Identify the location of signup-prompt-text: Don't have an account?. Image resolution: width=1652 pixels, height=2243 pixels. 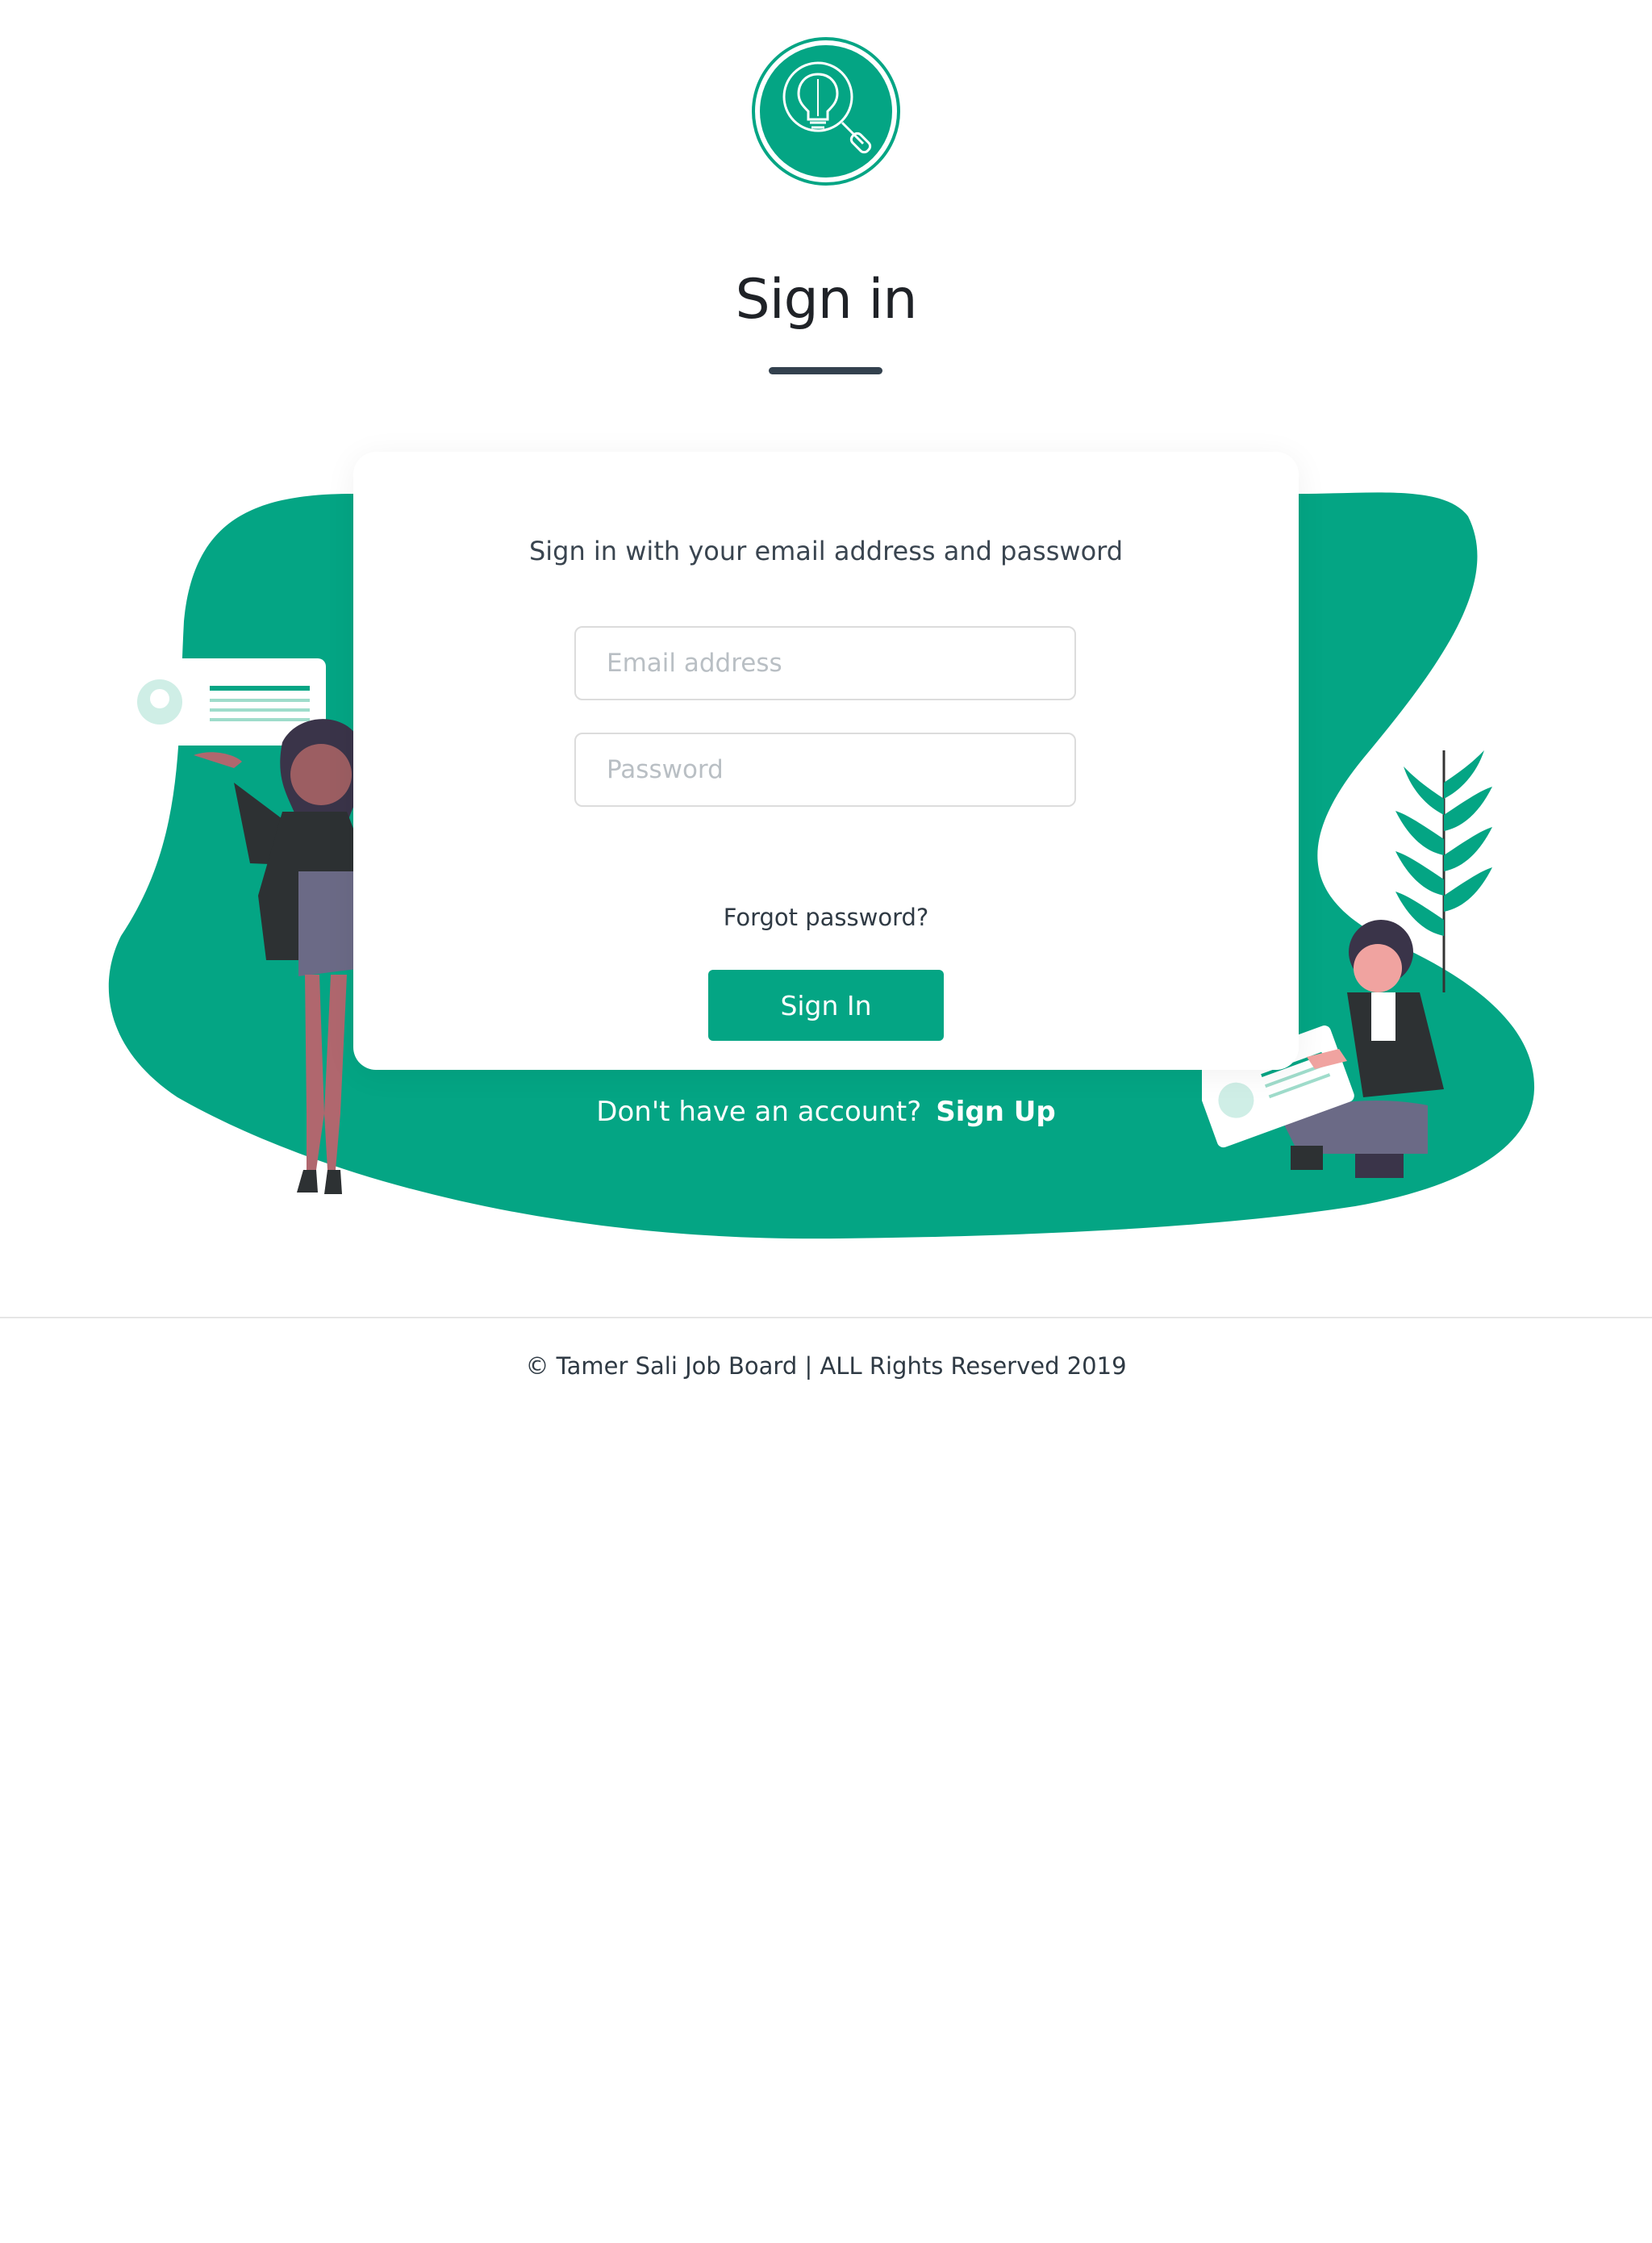
(759, 1112).